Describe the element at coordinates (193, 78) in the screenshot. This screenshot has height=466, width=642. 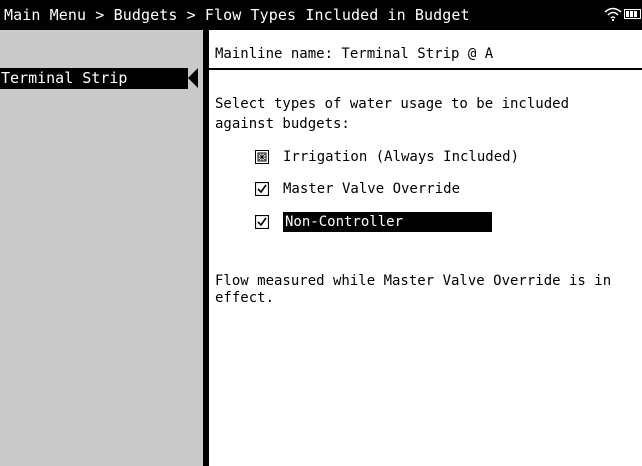
I see `selection-pointer-icon` at that location.